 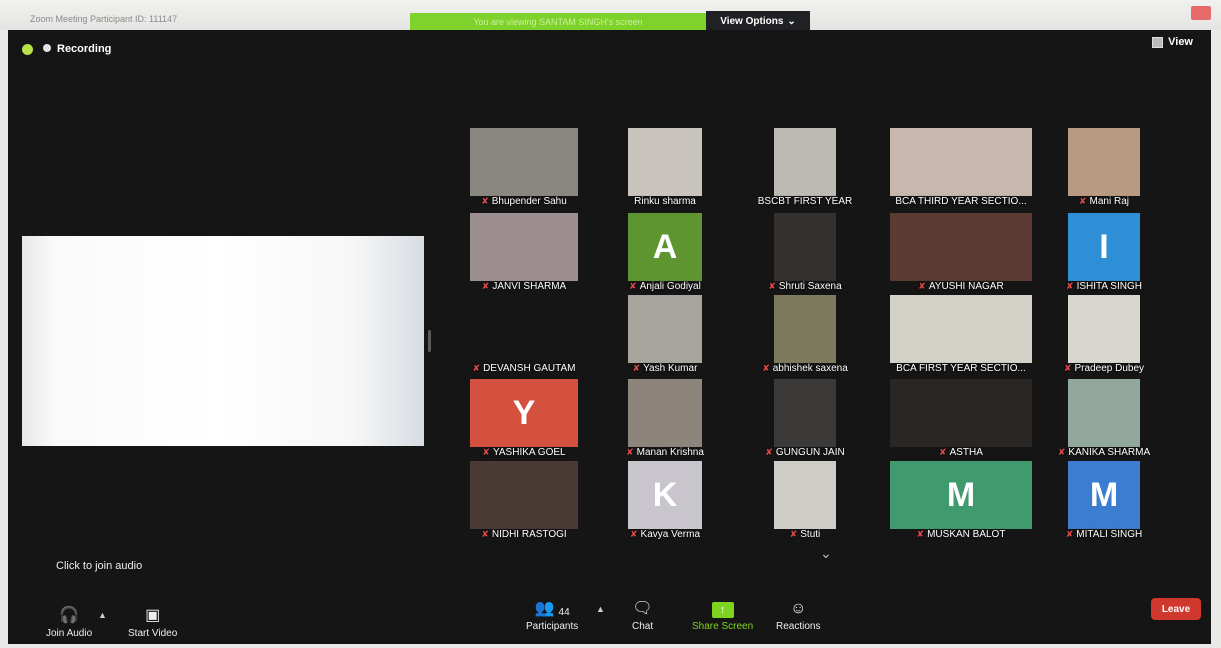 What do you see at coordinates (152, 622) in the screenshot?
I see `start-video-button: ▣ Start Video` at bounding box center [152, 622].